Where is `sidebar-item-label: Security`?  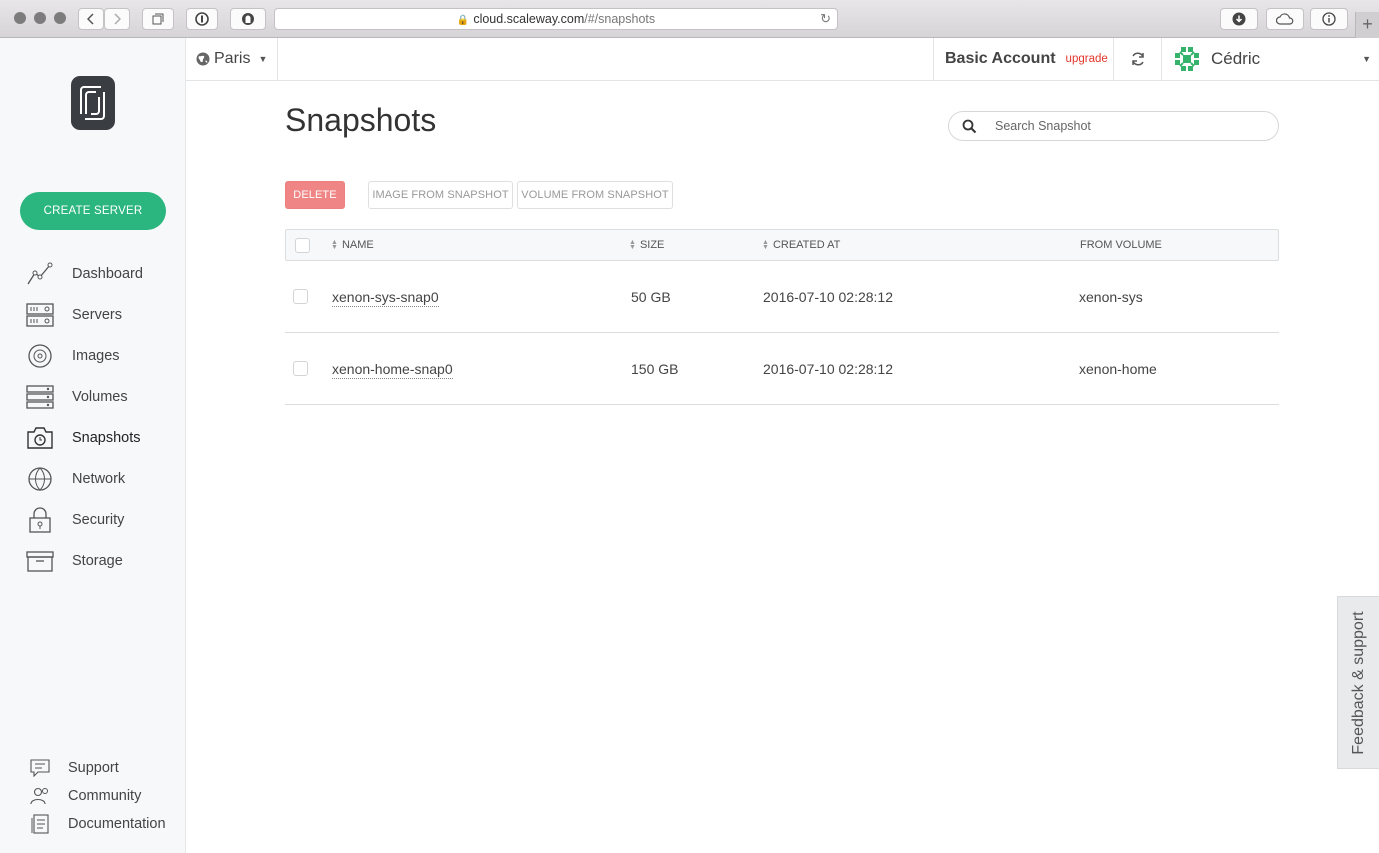
sidebar-item-label: Security is located at coordinates (98, 519).